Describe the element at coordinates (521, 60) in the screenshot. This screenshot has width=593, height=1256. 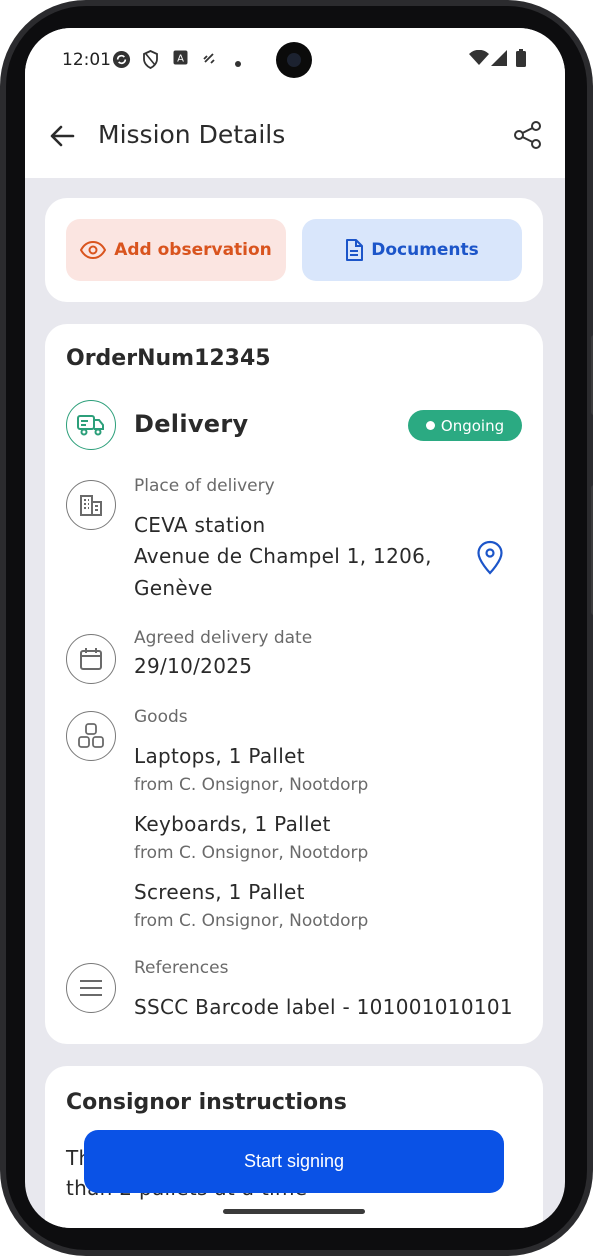
I see `battery-icon` at that location.